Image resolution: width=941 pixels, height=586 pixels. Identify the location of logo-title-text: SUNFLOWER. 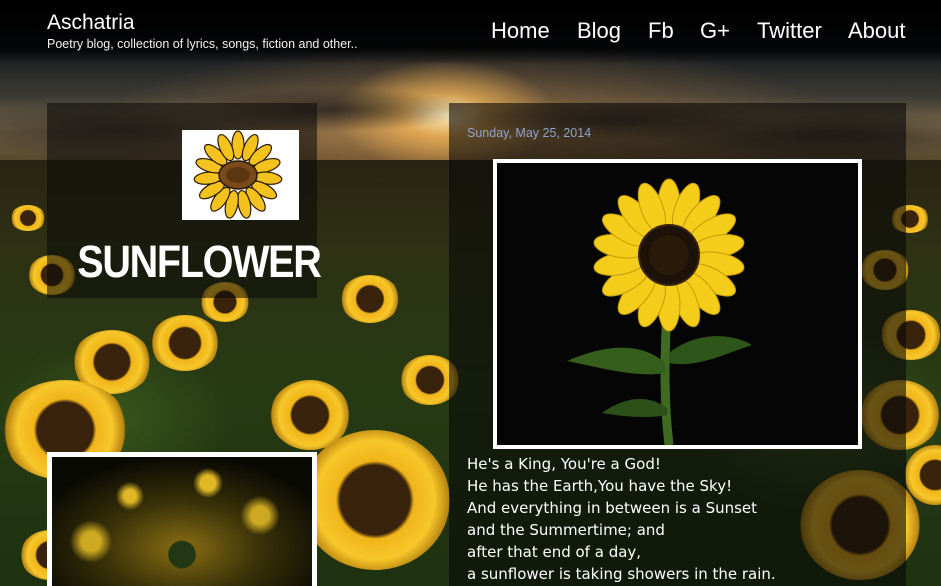
(199, 261).